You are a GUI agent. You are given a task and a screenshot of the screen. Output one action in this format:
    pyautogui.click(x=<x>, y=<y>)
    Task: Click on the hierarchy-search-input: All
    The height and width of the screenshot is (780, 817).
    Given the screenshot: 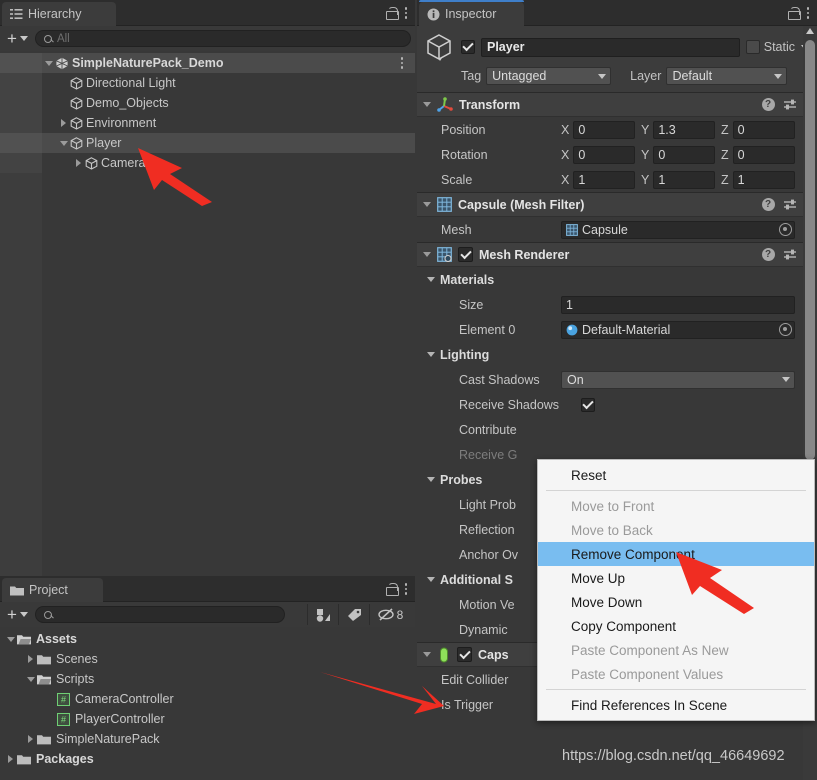 What is the action you would take?
    pyautogui.click(x=222, y=38)
    